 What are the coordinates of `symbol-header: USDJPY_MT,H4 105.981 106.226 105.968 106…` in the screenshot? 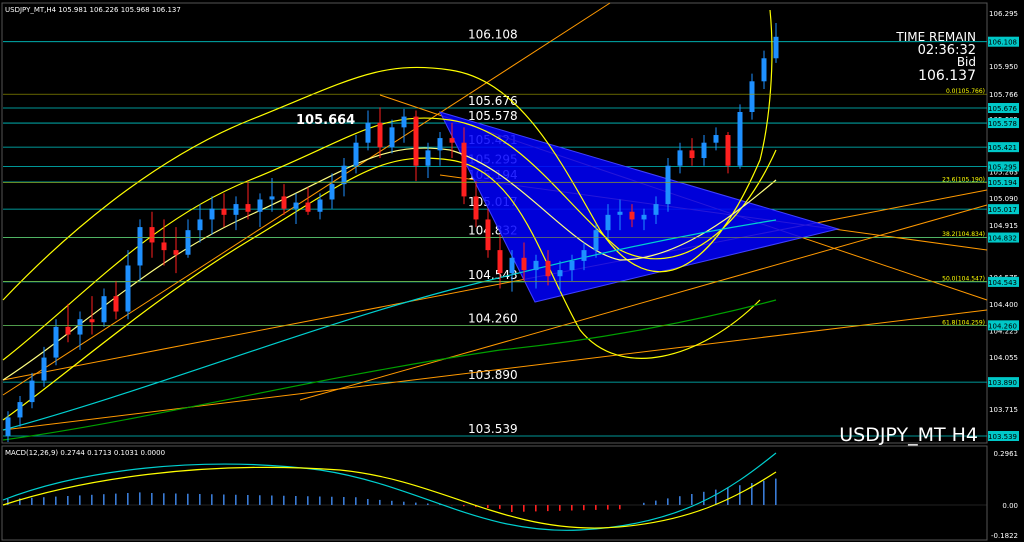 It's located at (93, 10).